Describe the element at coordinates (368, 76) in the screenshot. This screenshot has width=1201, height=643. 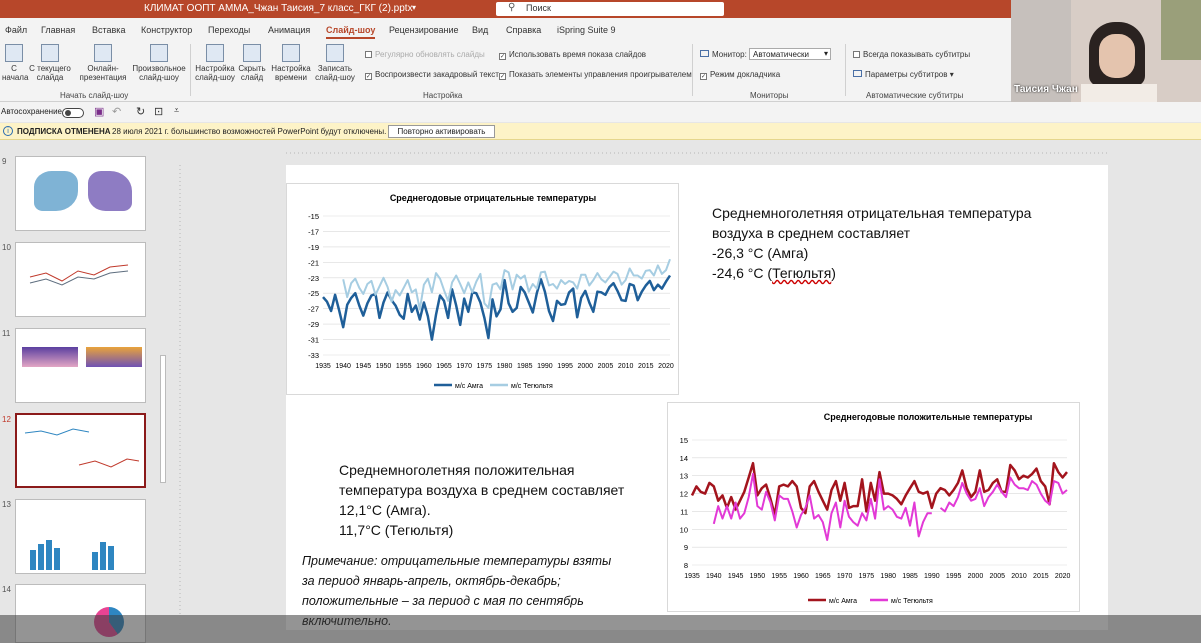
I see `checkmark-icon: ✓` at that location.